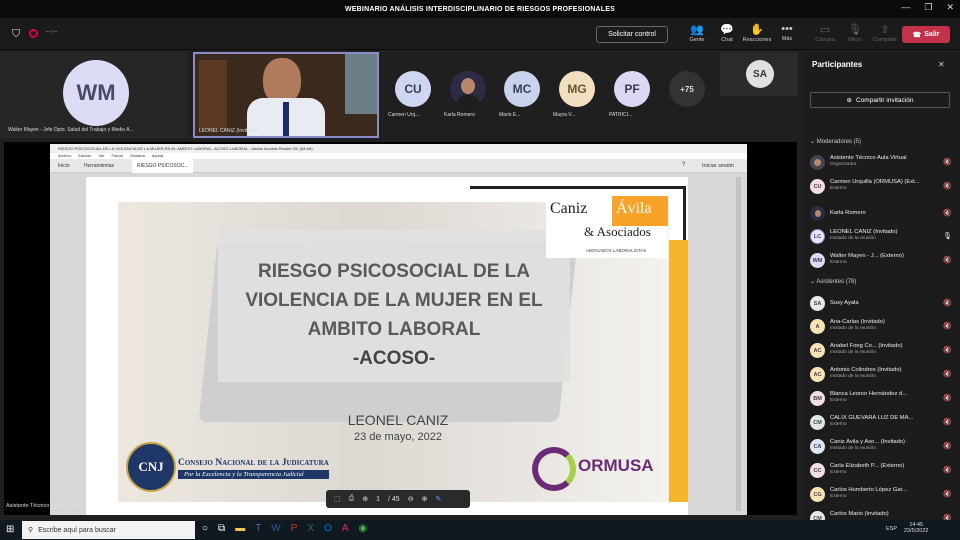  I want to click on speaker-tie, so click(286, 119).